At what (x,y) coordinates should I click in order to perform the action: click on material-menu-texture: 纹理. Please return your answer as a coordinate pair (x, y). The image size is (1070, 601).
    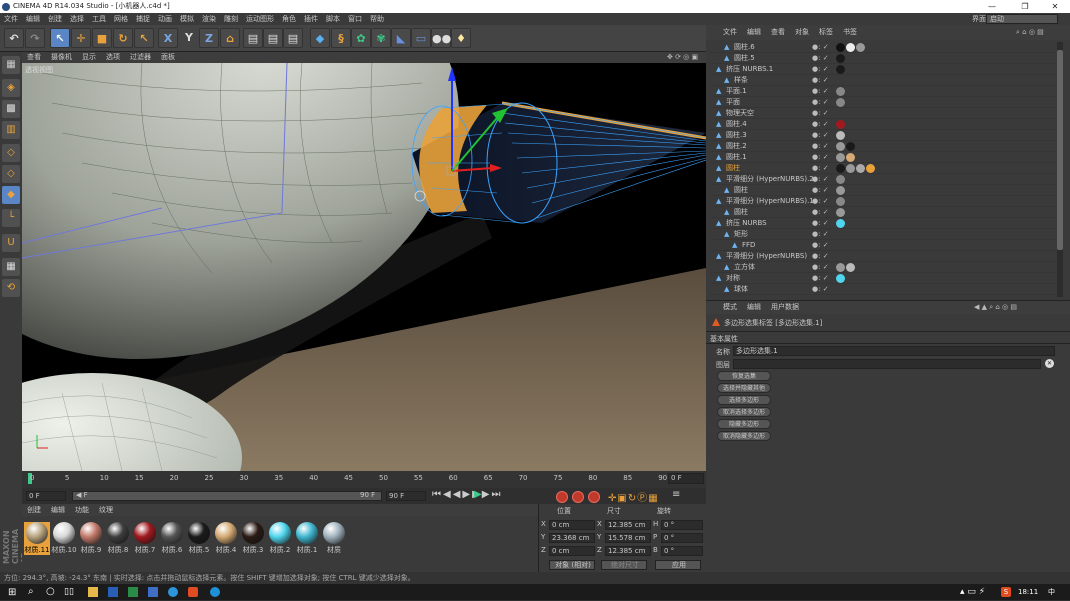
    Looking at the image, I should click on (106, 510).